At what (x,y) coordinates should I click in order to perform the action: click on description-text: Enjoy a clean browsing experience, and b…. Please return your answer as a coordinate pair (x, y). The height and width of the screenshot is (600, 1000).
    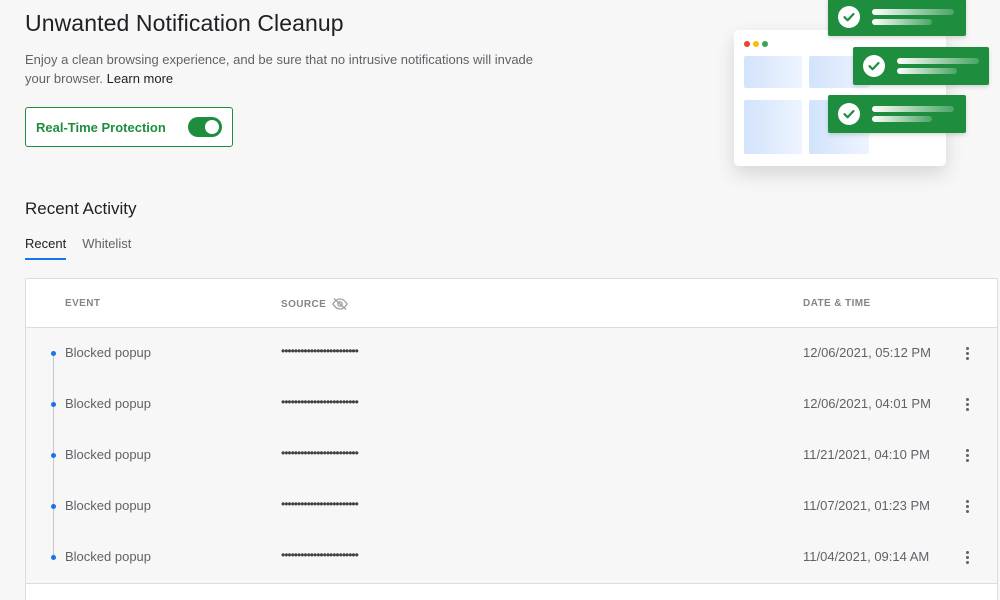
    Looking at the image, I should click on (279, 69).